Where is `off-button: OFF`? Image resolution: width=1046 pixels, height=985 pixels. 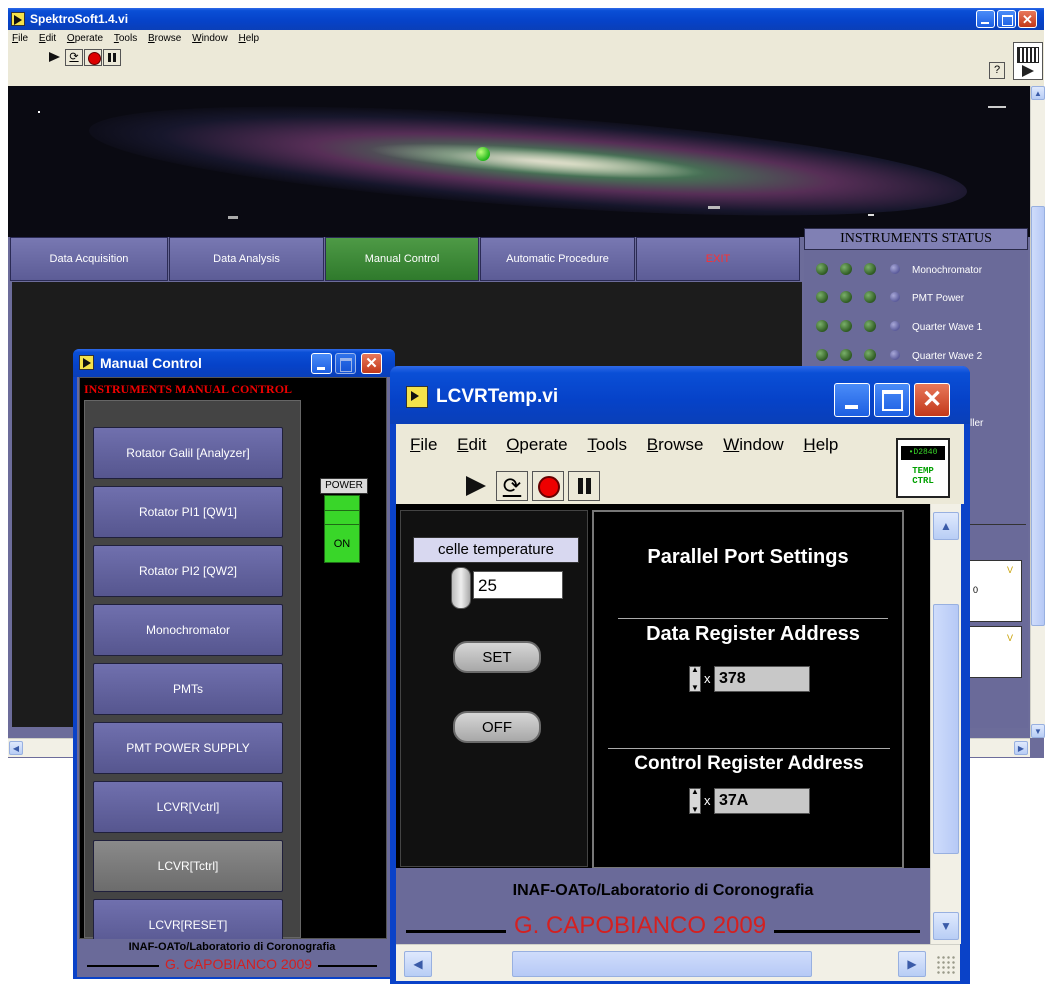 off-button: OFF is located at coordinates (497, 727).